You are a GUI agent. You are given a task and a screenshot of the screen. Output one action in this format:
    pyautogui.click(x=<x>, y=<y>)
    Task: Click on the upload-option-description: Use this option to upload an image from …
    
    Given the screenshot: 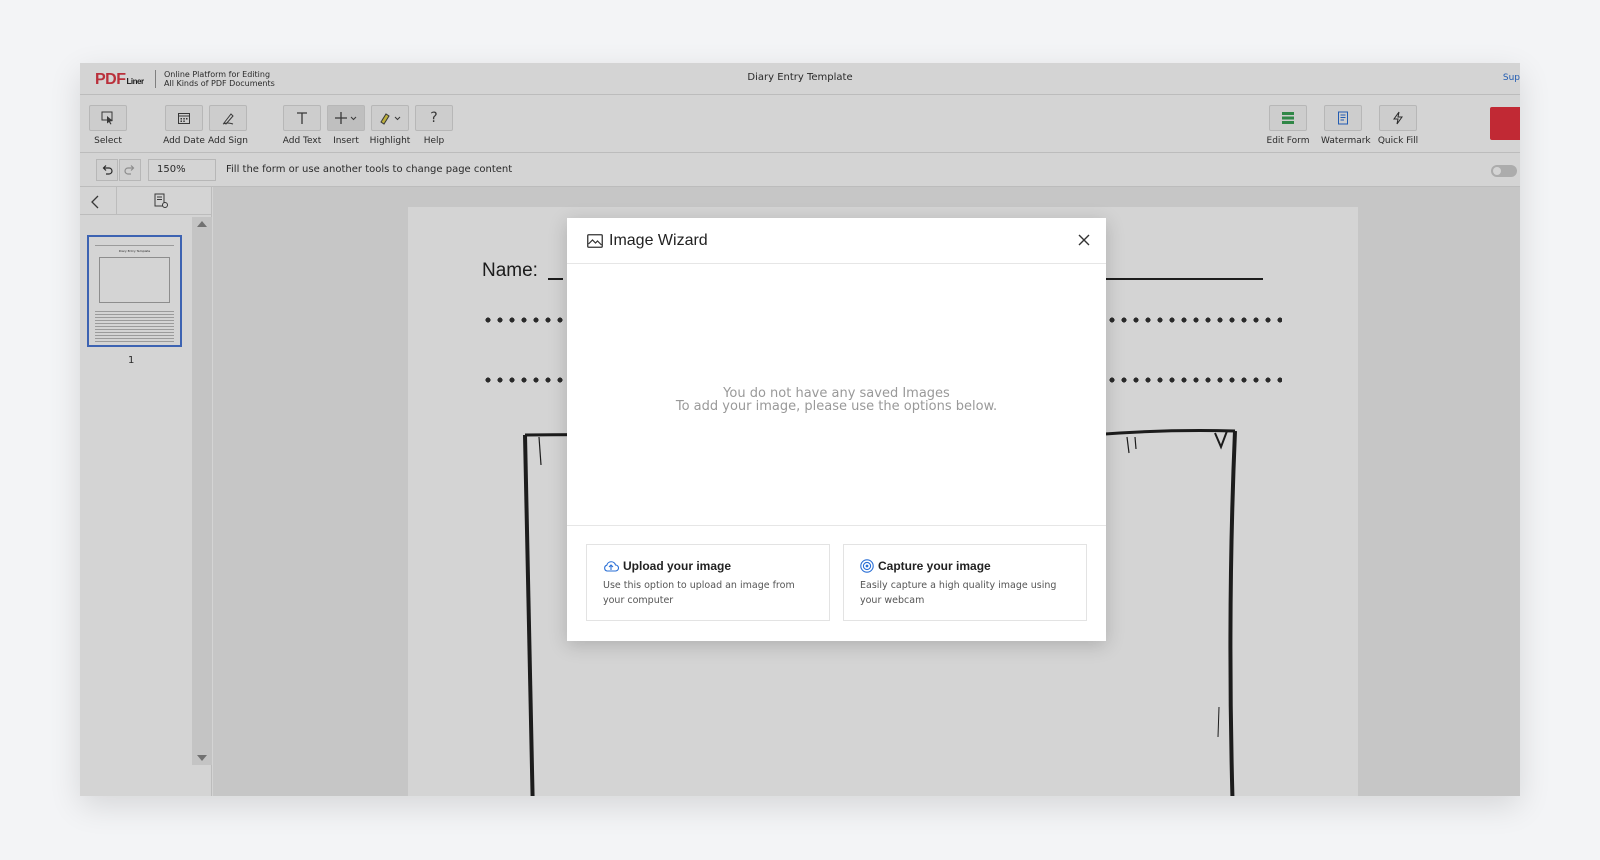 What is the action you would take?
    pyautogui.click(x=699, y=593)
    